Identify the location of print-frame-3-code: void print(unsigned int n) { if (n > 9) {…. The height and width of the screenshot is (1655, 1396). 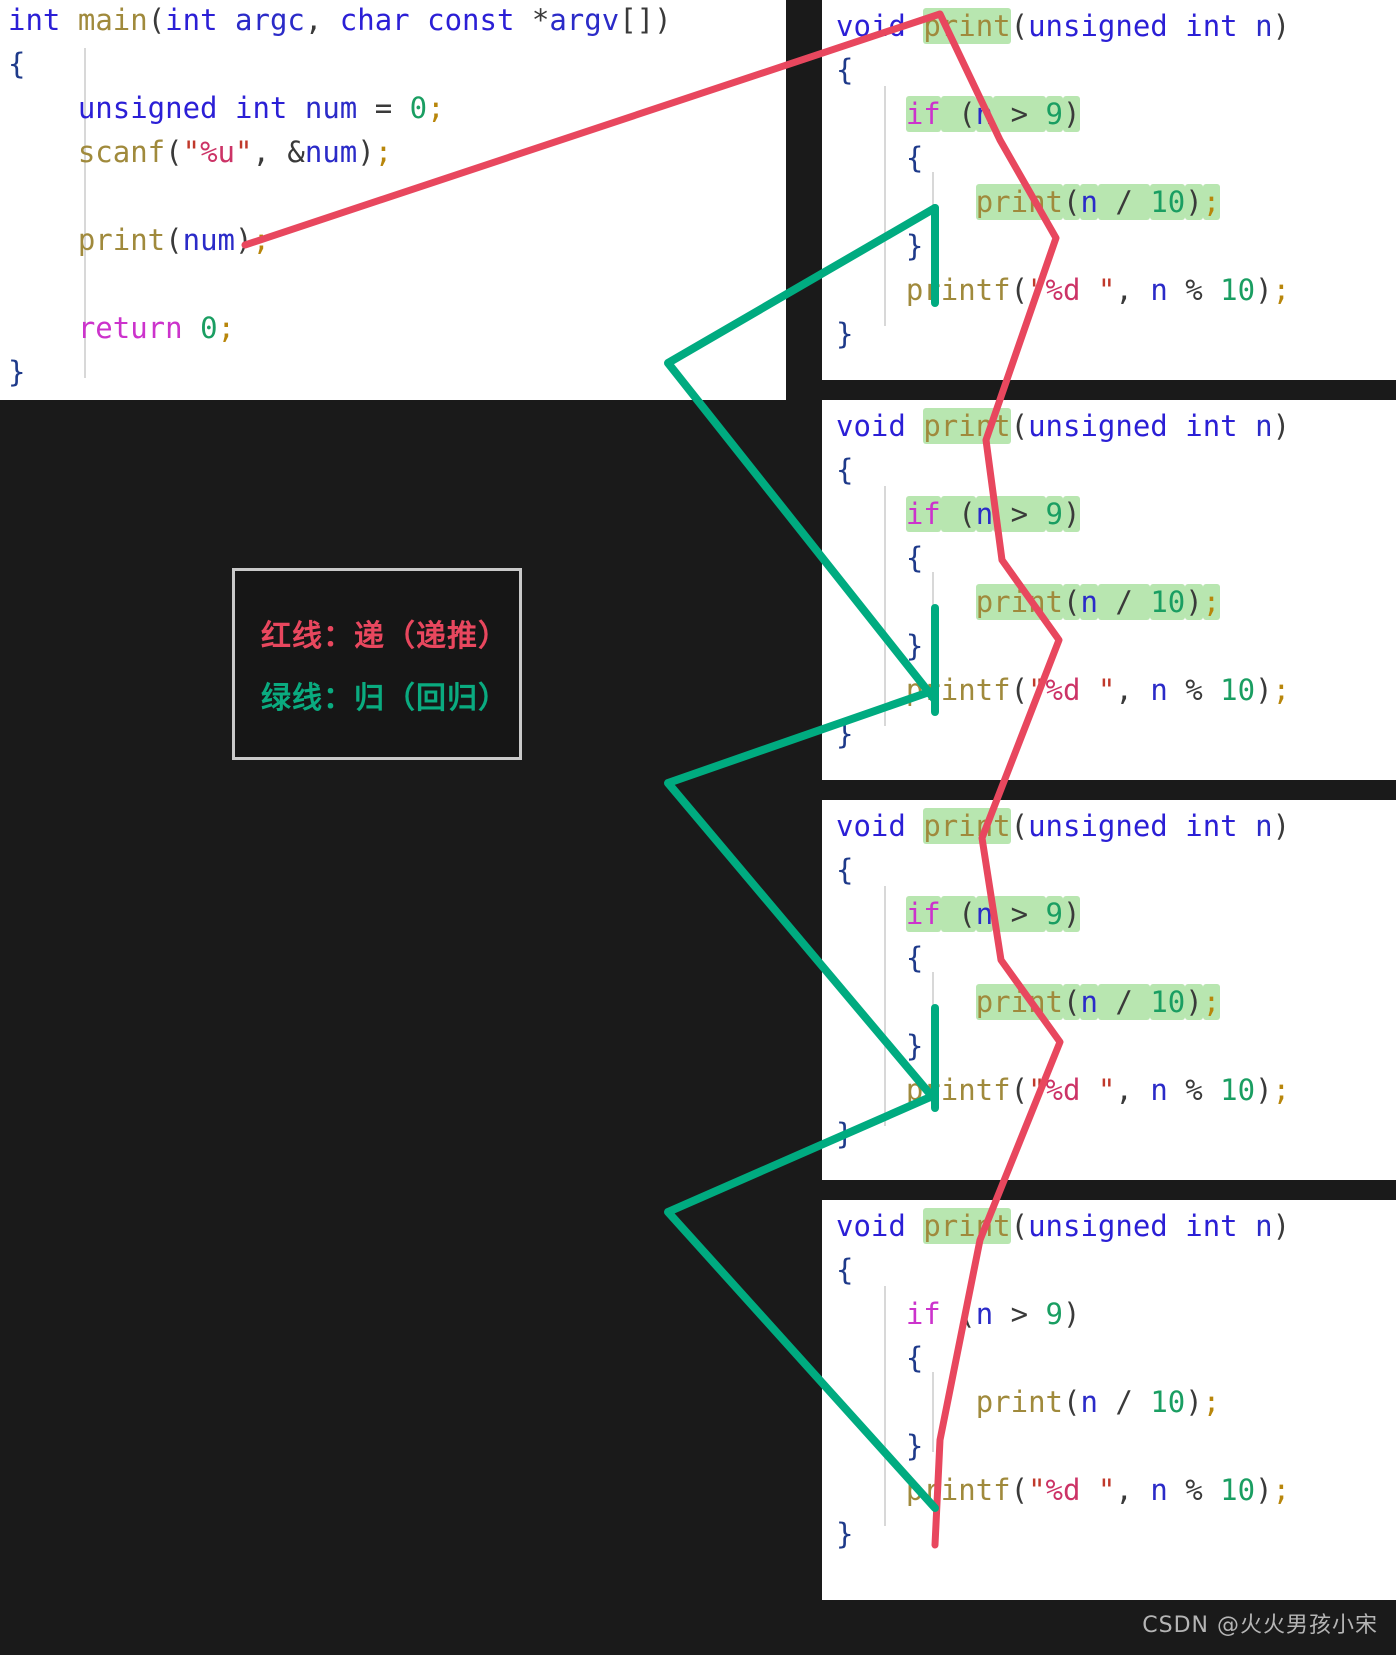
(1109, 982).